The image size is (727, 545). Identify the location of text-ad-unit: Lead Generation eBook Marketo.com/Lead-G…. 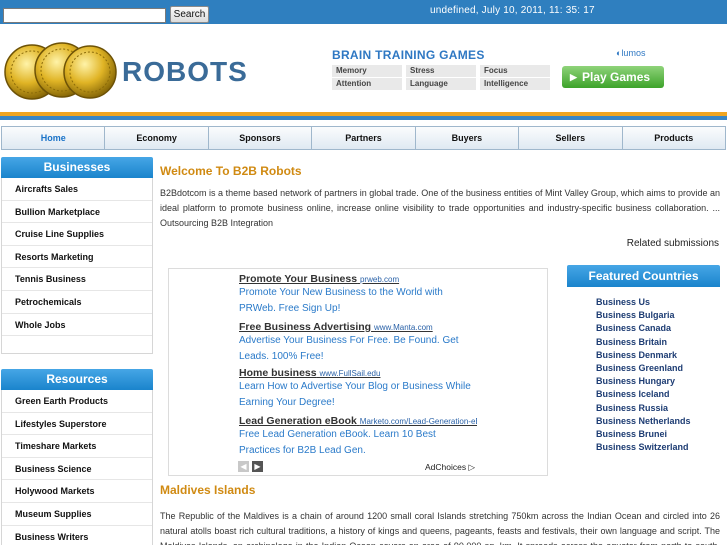
(389, 437).